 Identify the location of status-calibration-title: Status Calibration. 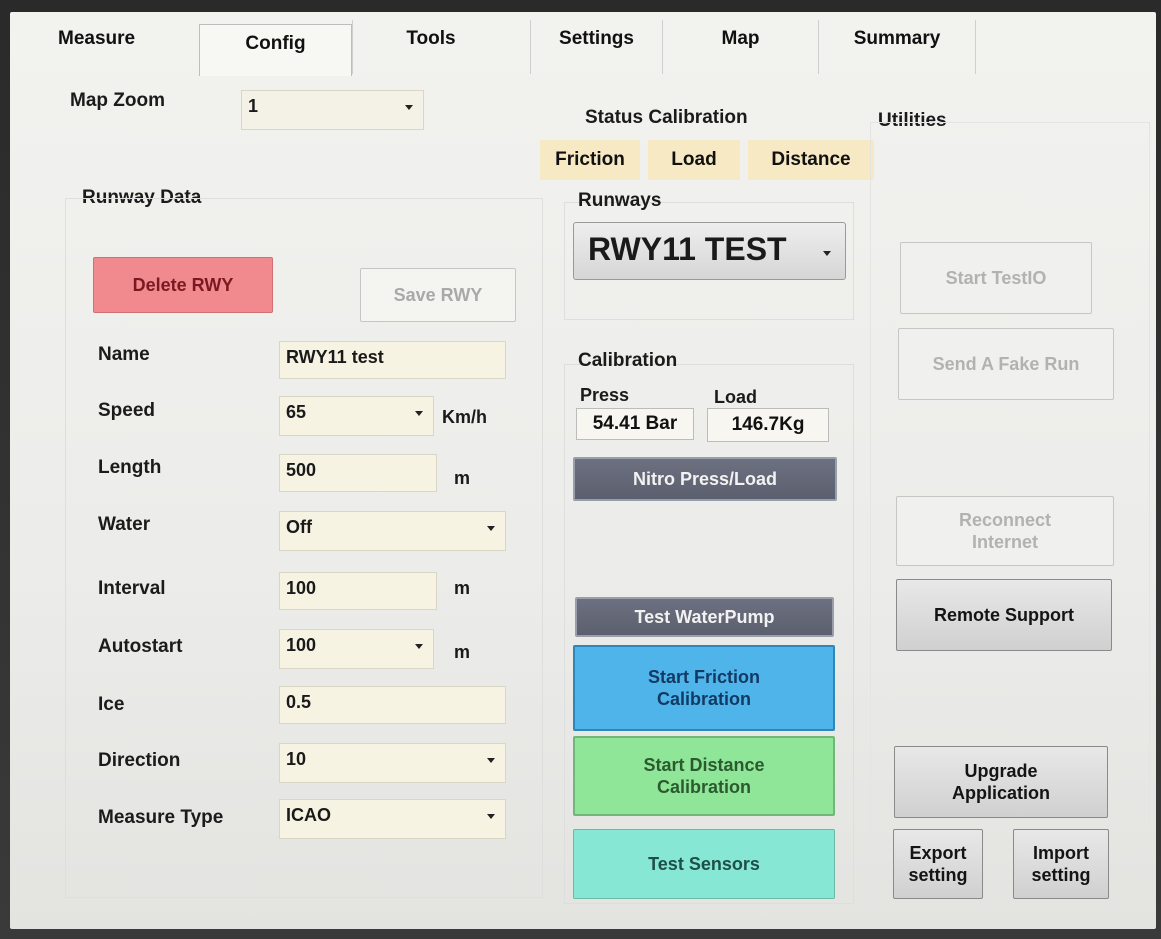
(666, 117).